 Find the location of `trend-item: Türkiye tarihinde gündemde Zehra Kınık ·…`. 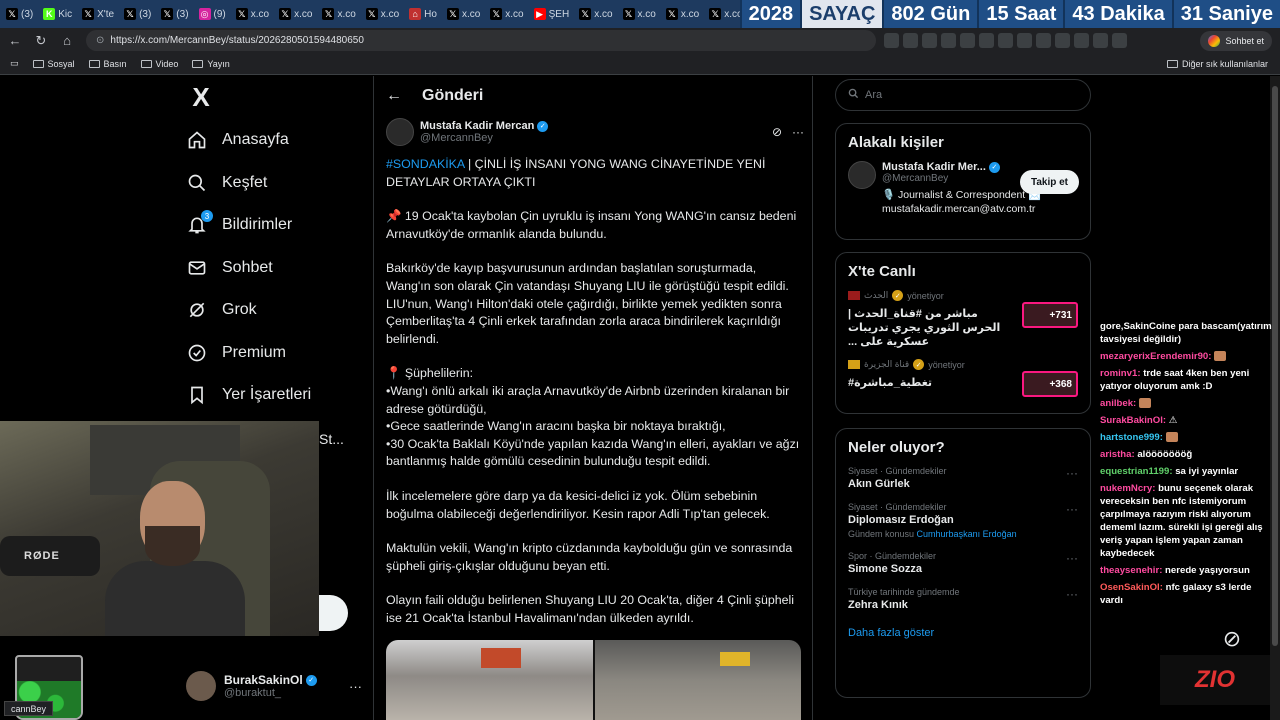

trend-item: Türkiye tarihinde gündemde Zehra Kınık ·… is located at coordinates (963, 601).